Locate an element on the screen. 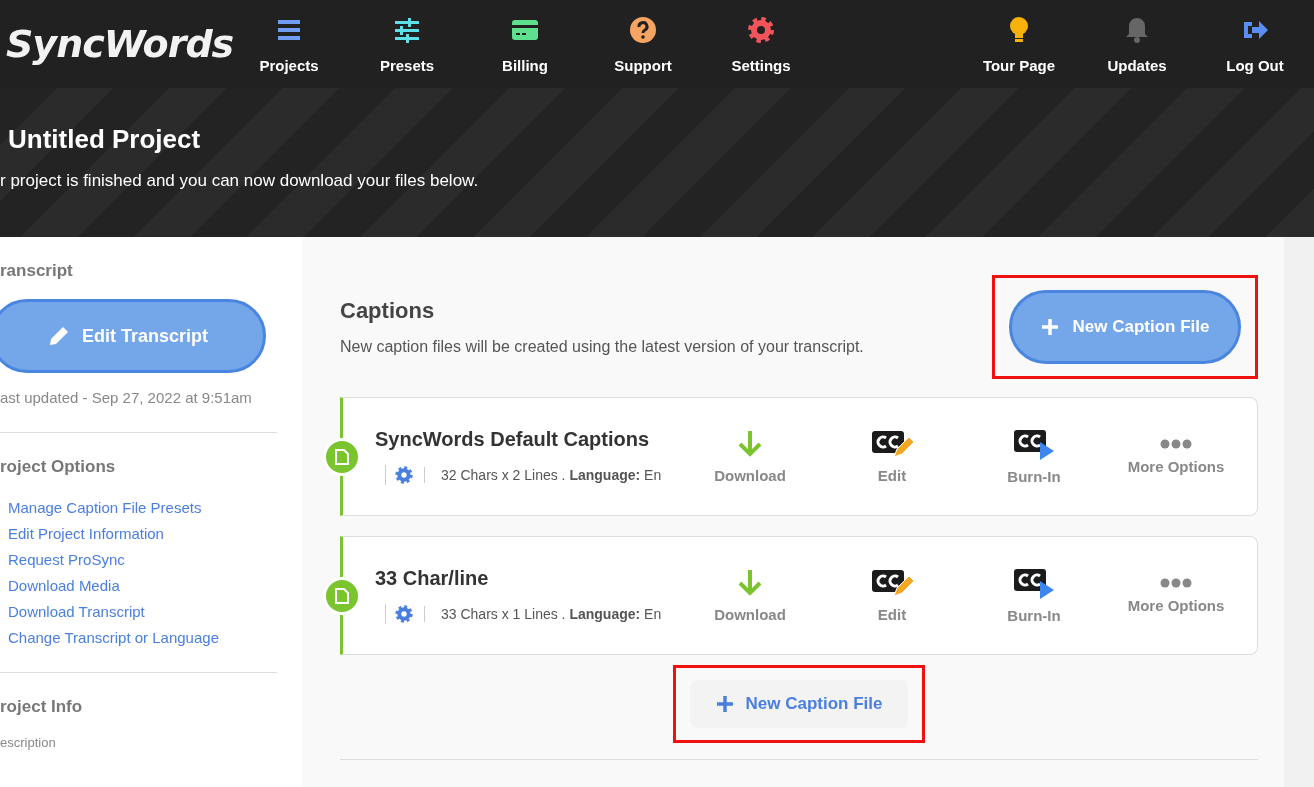 The height and width of the screenshot is (787, 1314). option-link: Change Transcript or Language is located at coordinates (142, 637).